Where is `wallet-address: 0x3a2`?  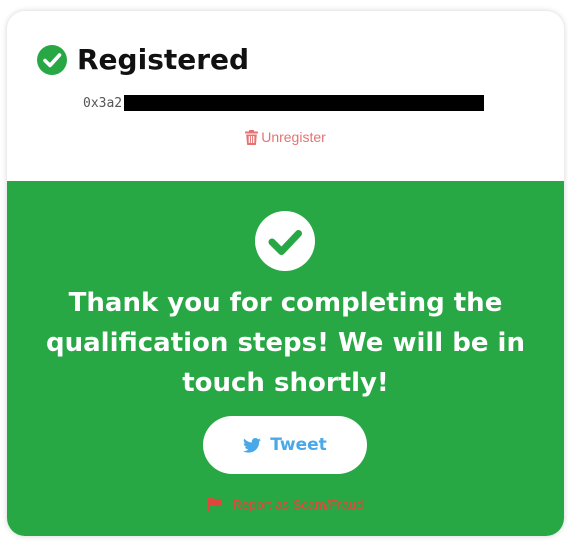 wallet-address: 0x3a2 is located at coordinates (284, 103).